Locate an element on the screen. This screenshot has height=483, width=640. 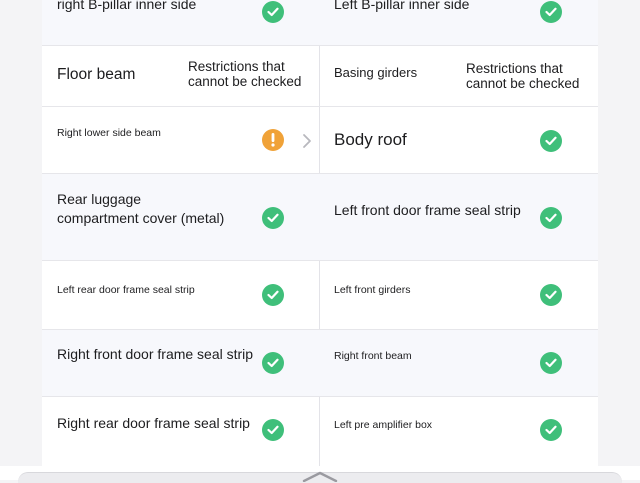
result-item-right-lower-side-beam: Right lower side beam is located at coordinates (180, 140).